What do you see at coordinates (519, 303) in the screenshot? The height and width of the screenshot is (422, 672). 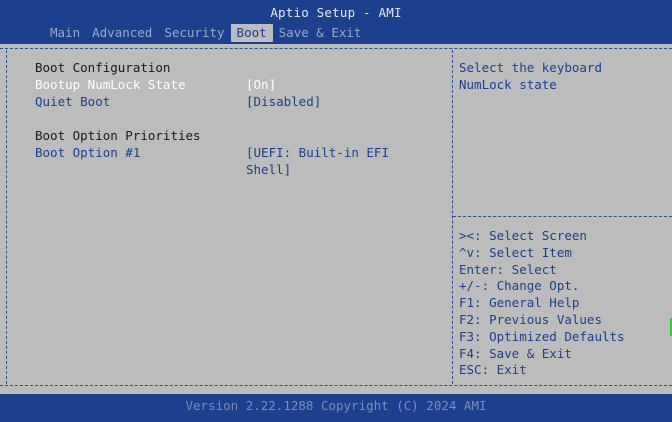 I see `key-general-help: F1: General Help` at bounding box center [519, 303].